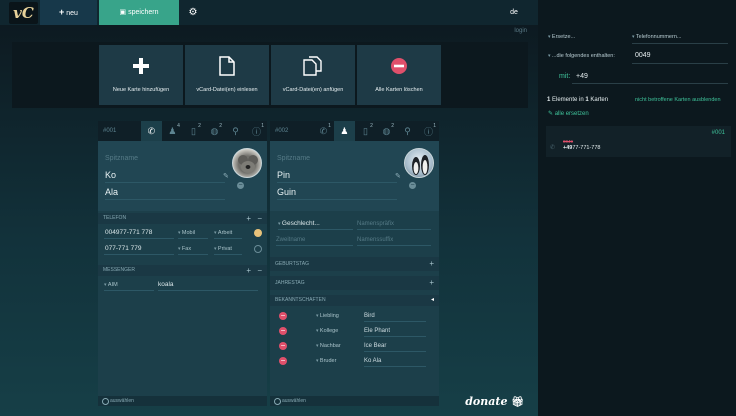 Image resolution: width=736 pixels, height=416 pixels. What do you see at coordinates (141, 75) in the screenshot?
I see `add-card-button: Neue Karte hinzufügen` at bounding box center [141, 75].